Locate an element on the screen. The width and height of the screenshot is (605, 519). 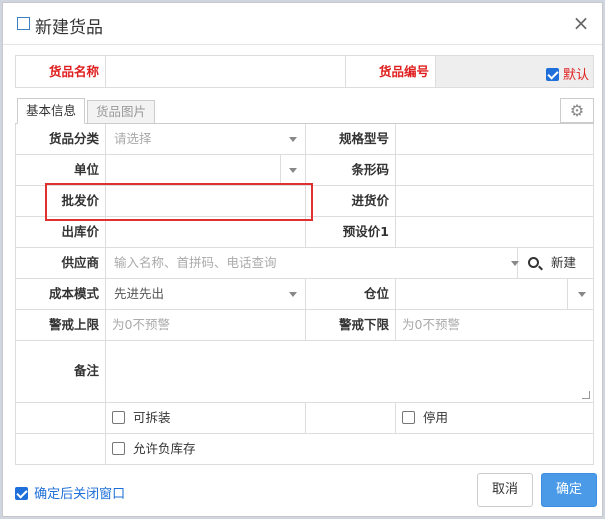
note-label: 备注 is located at coordinates (61, 371).